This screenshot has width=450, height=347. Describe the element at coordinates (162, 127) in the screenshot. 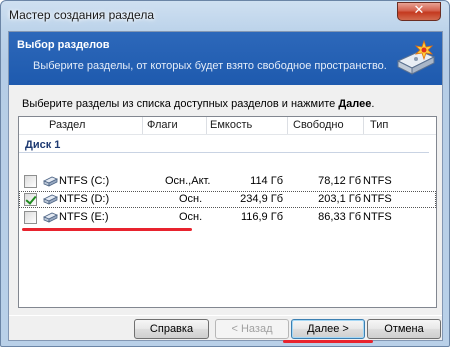

I see `column-header-flags: Флаги` at that location.